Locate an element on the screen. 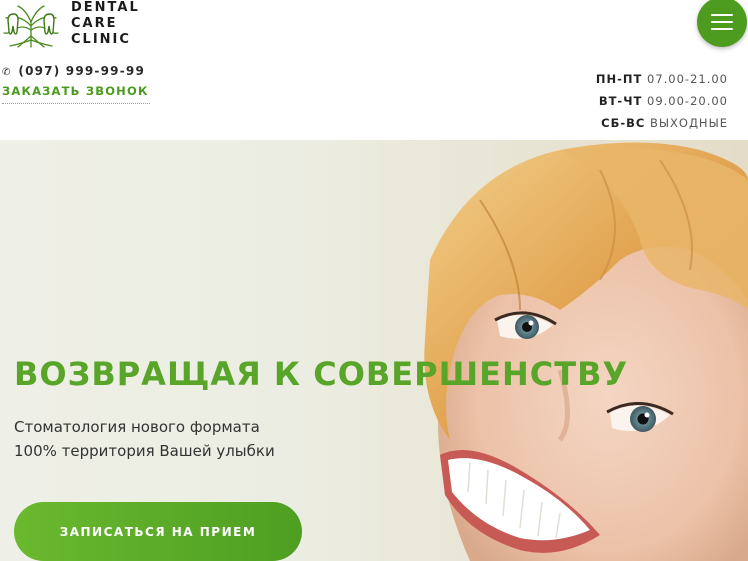 The image size is (748, 561). hours-time: ВЫХОДНЫЕ is located at coordinates (688, 123).